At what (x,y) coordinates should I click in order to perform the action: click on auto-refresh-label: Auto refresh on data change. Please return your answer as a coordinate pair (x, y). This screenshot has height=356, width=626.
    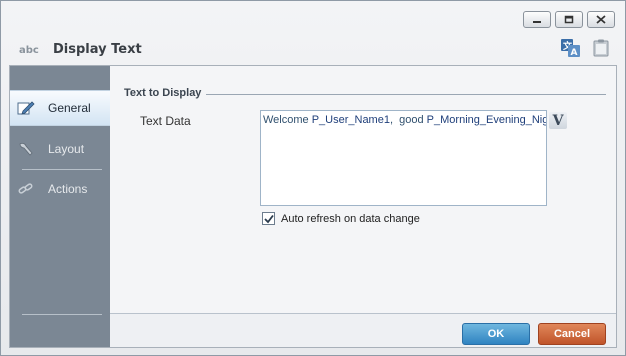
    Looking at the image, I should click on (350, 218).